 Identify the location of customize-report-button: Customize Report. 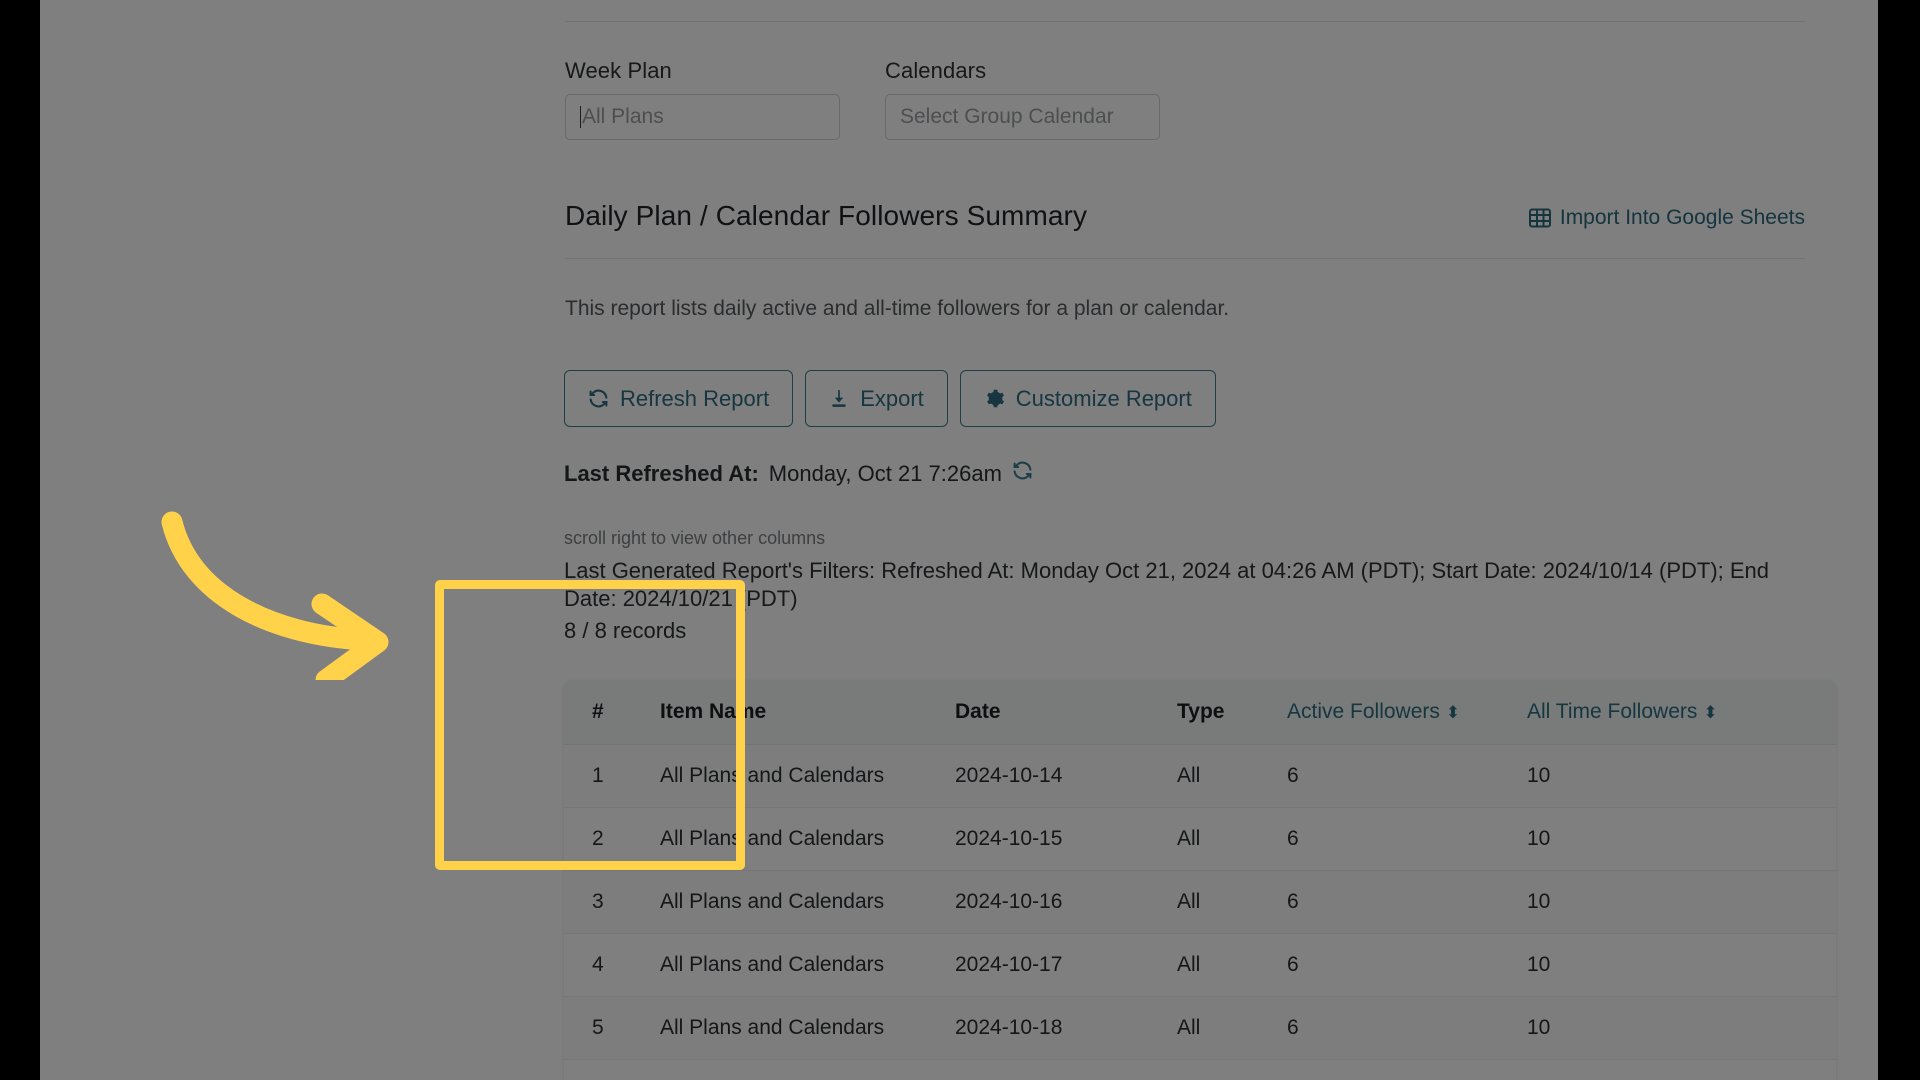
(1087, 398).